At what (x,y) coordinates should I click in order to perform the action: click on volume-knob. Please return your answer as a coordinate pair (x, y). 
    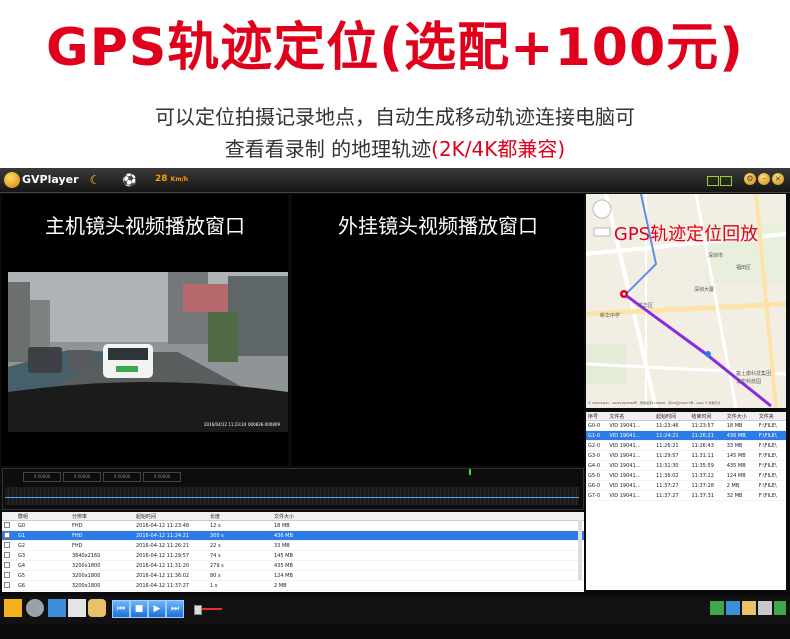
    Looking at the image, I should click on (198, 610).